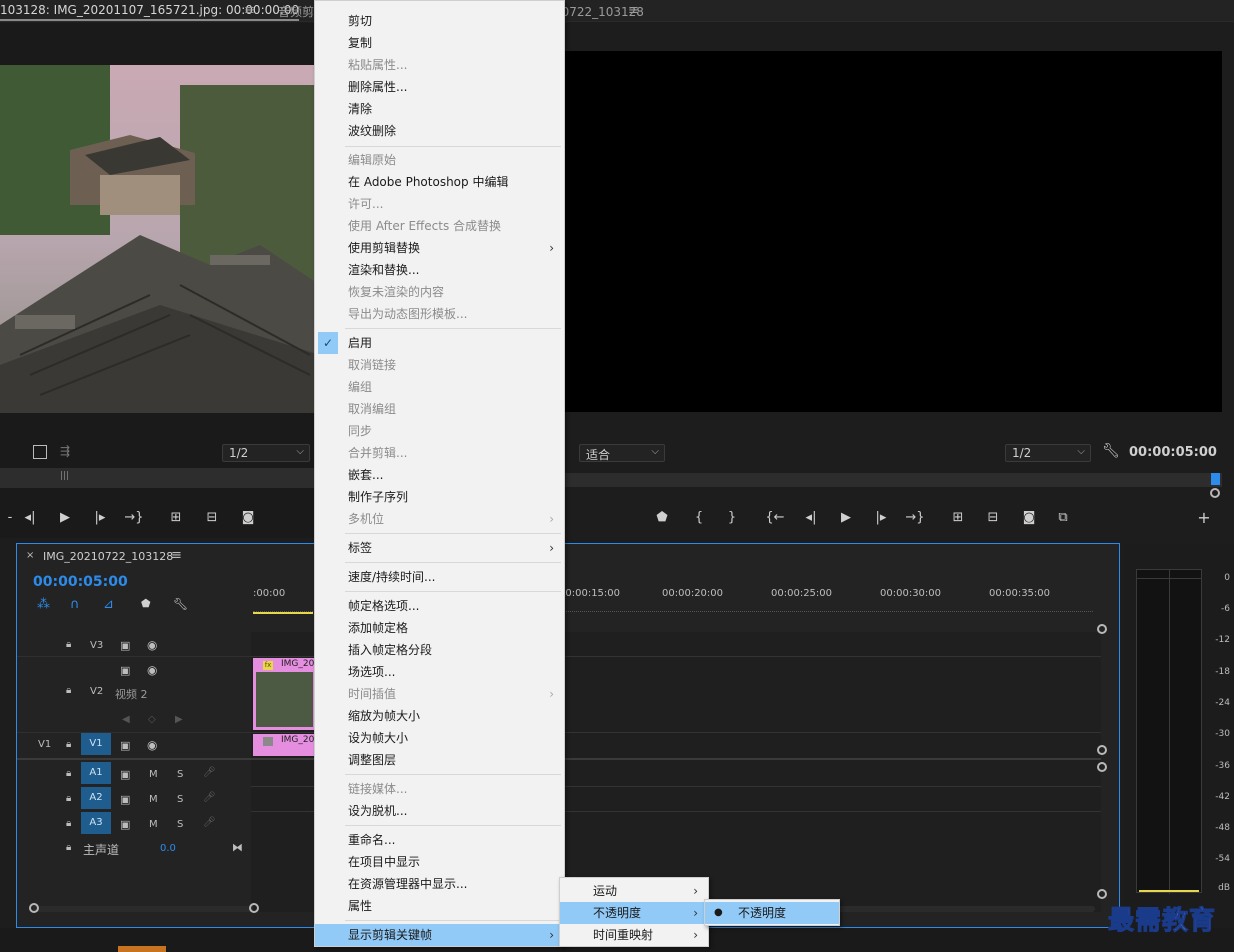 The height and width of the screenshot is (952, 1234). I want to click on safe-margins-icon, so click(40, 452).